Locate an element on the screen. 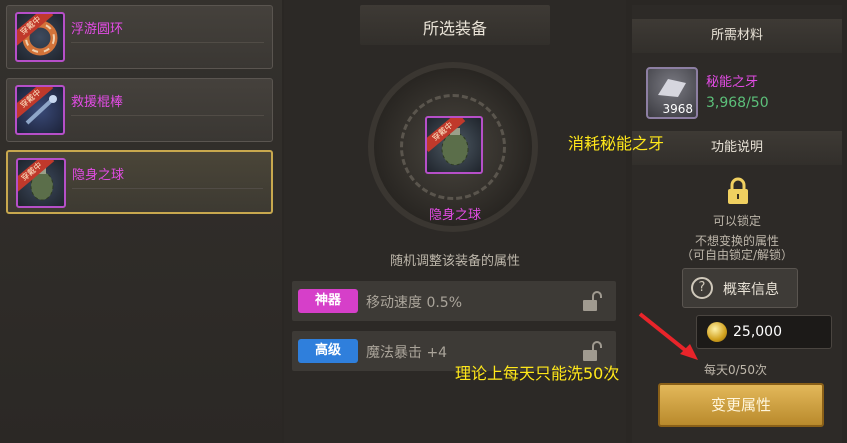  question-icon: ? is located at coordinates (702, 288).